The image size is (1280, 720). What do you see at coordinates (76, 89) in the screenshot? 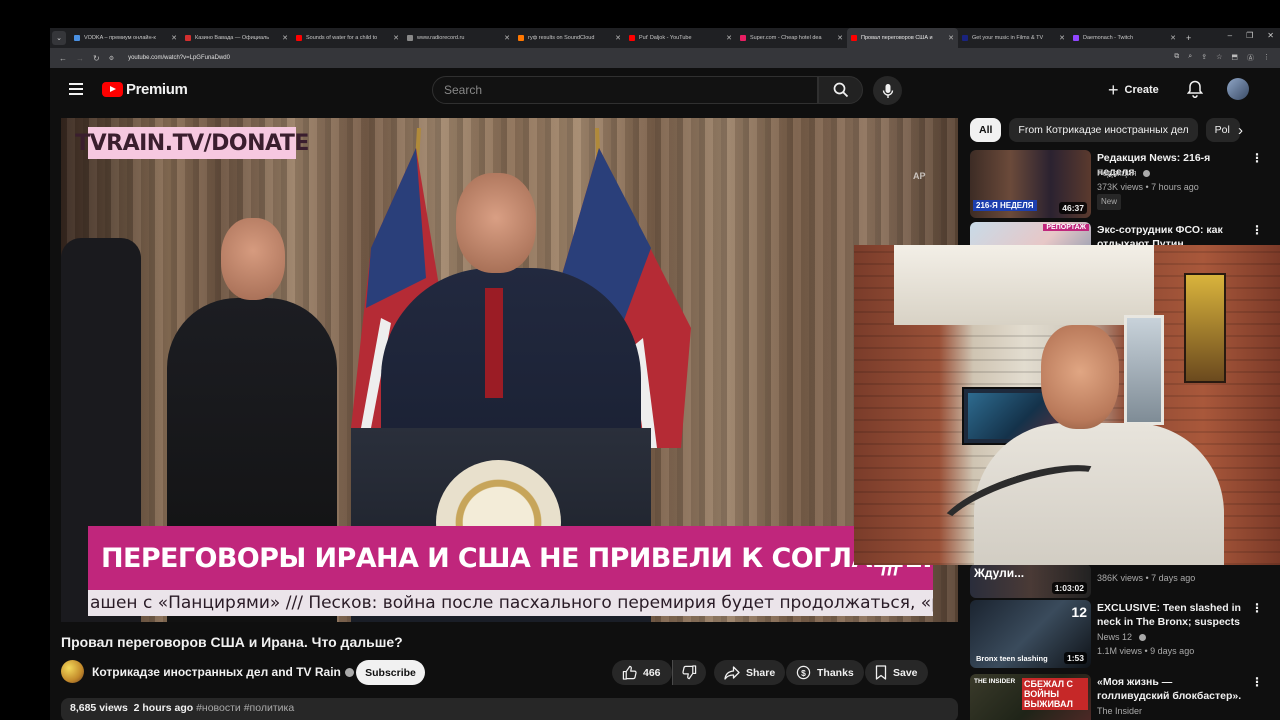
I see `menu-icon` at bounding box center [76, 89].